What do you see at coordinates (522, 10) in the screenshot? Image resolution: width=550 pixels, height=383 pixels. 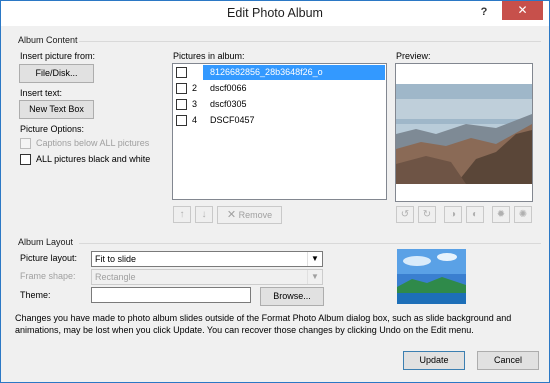 I see `close-button: ✕` at bounding box center [522, 10].